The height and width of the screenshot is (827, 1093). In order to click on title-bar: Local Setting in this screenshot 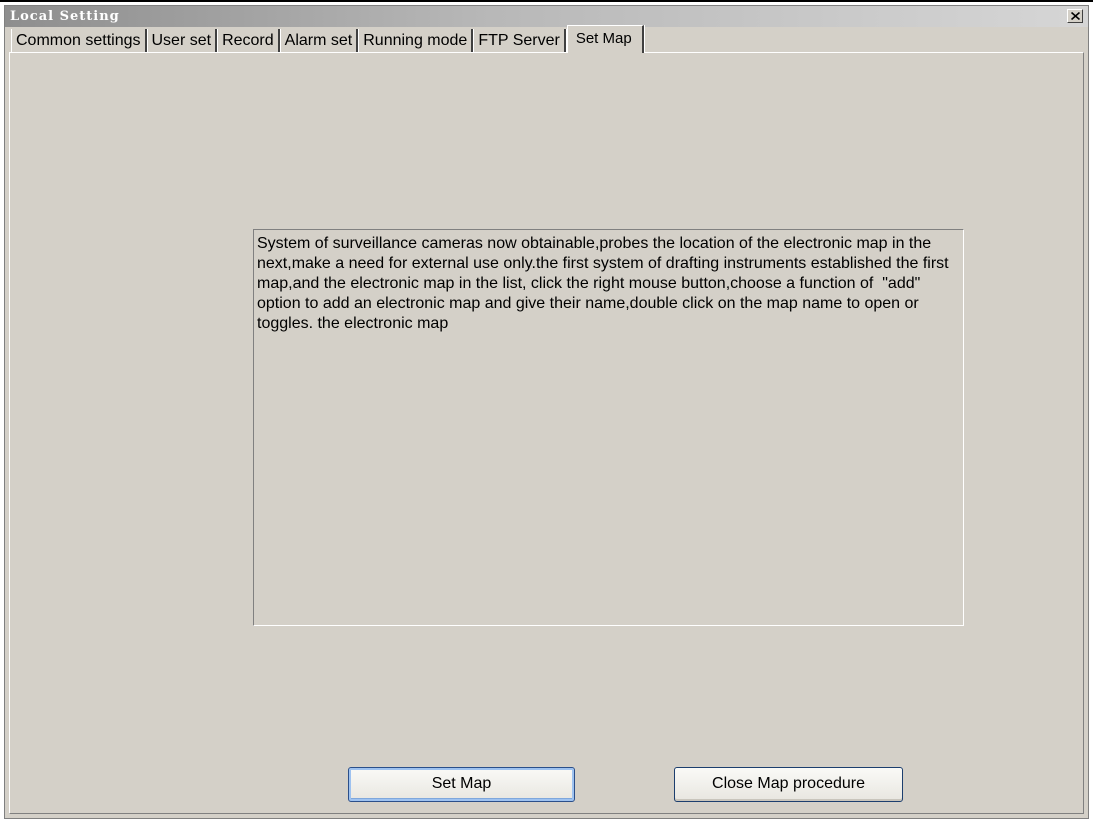, I will do `click(546, 16)`.